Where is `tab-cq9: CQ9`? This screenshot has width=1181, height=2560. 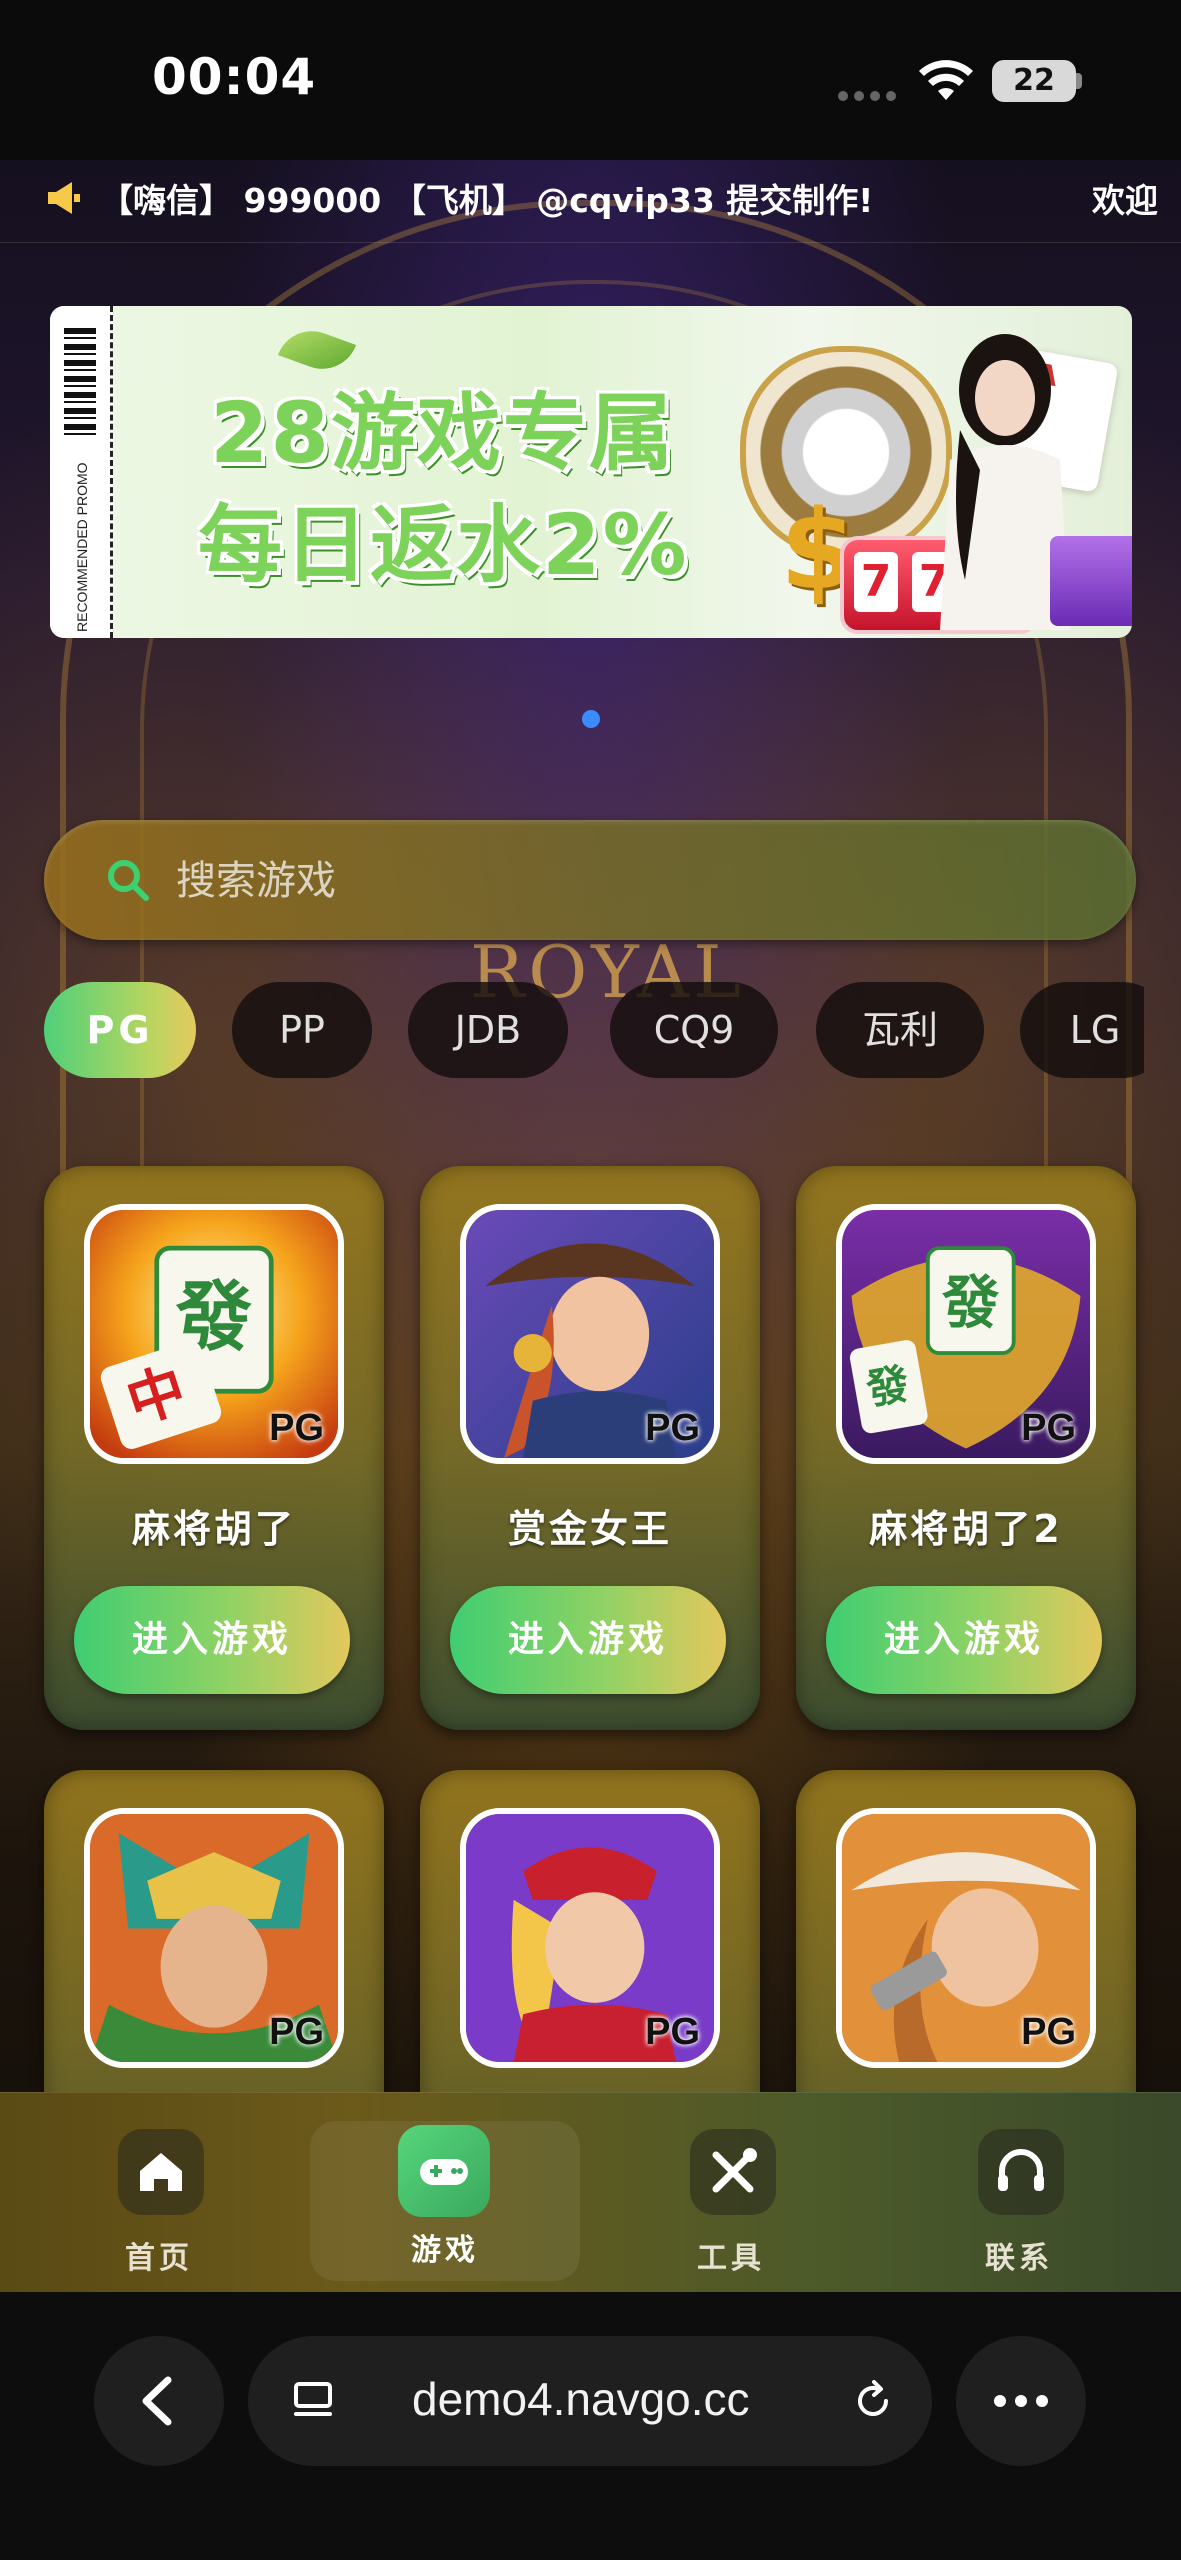 tab-cq9: CQ9 is located at coordinates (694, 1030).